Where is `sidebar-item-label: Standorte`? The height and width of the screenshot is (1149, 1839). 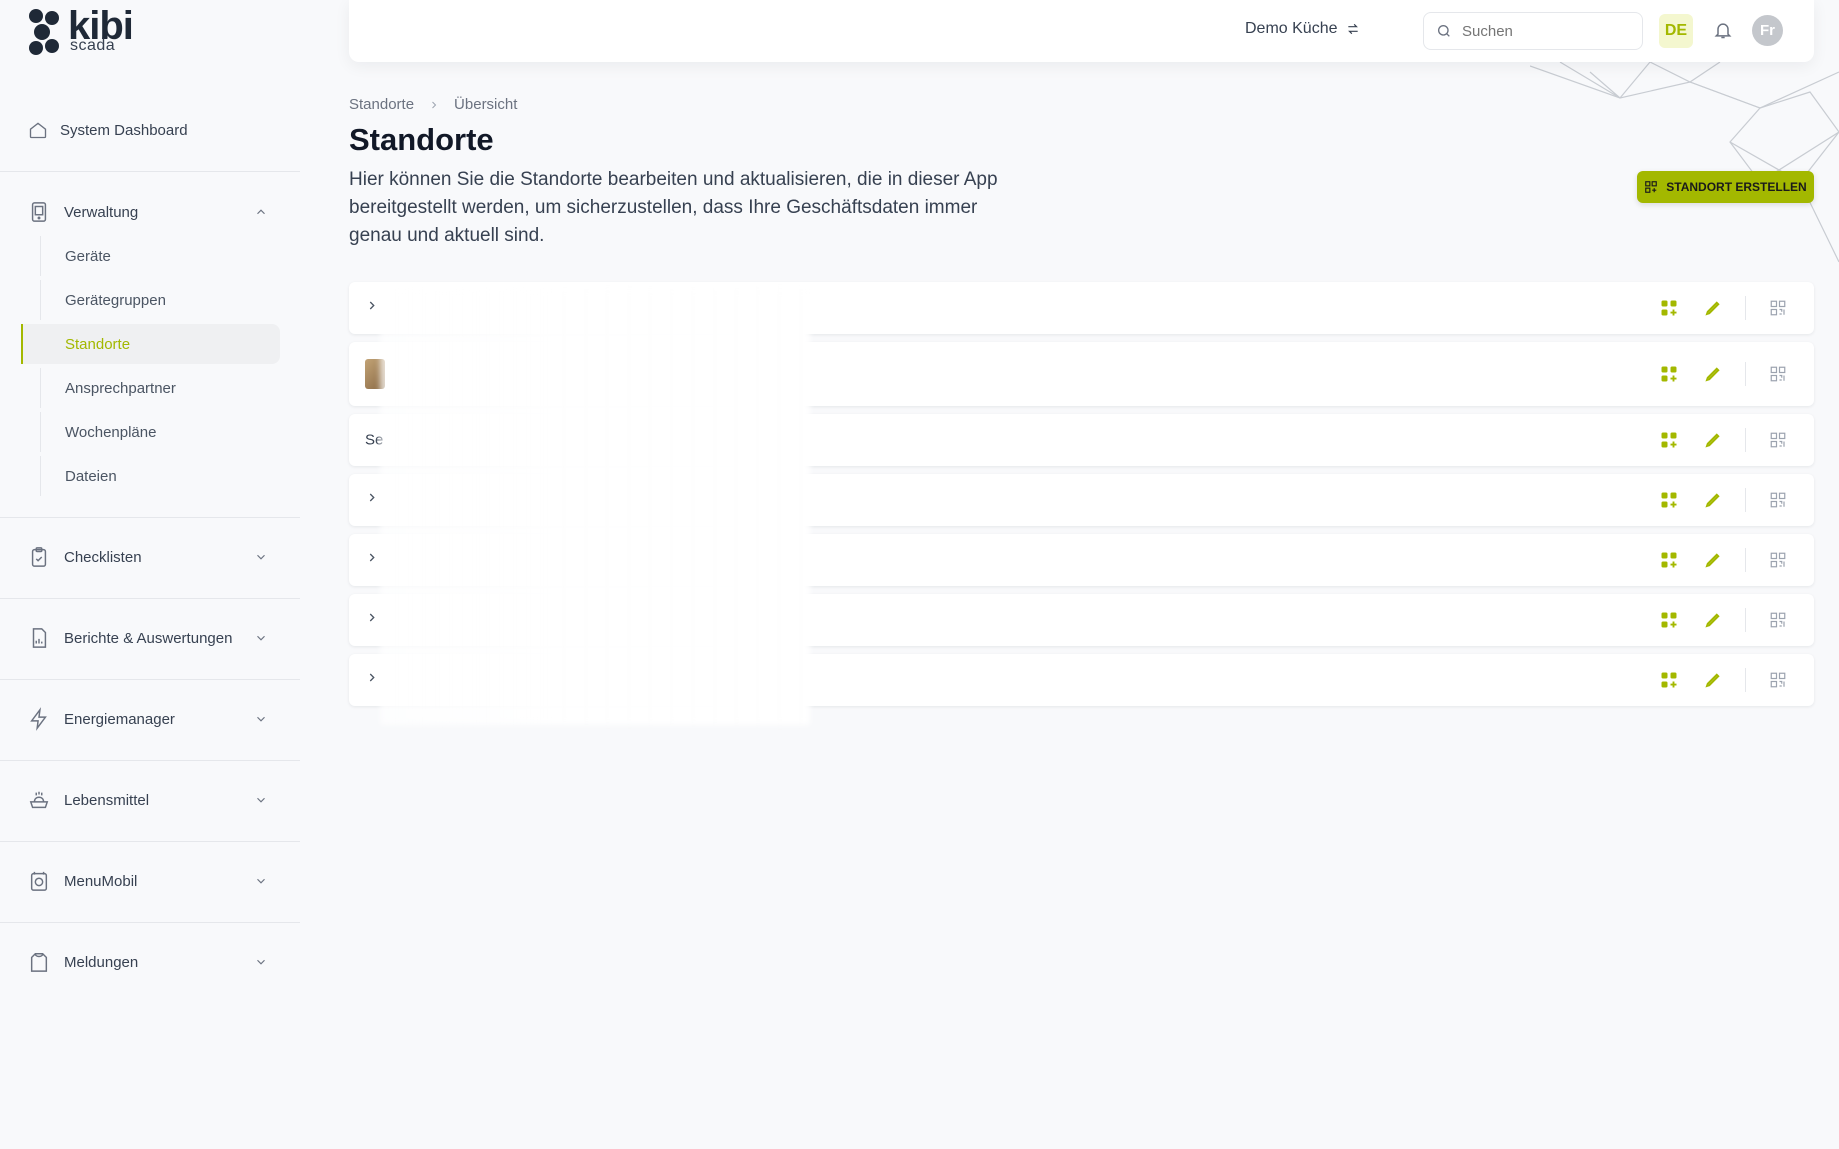
sidebar-item-label: Standorte is located at coordinates (98, 344).